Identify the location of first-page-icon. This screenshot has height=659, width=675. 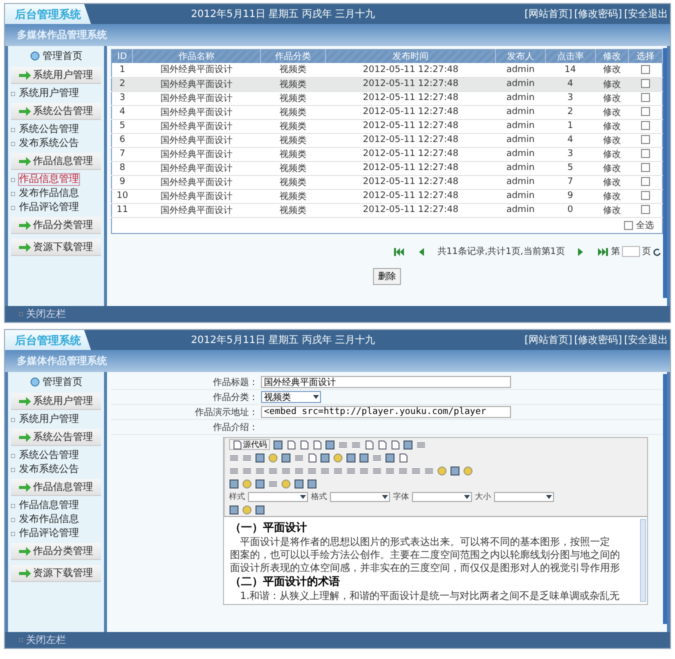
(399, 252).